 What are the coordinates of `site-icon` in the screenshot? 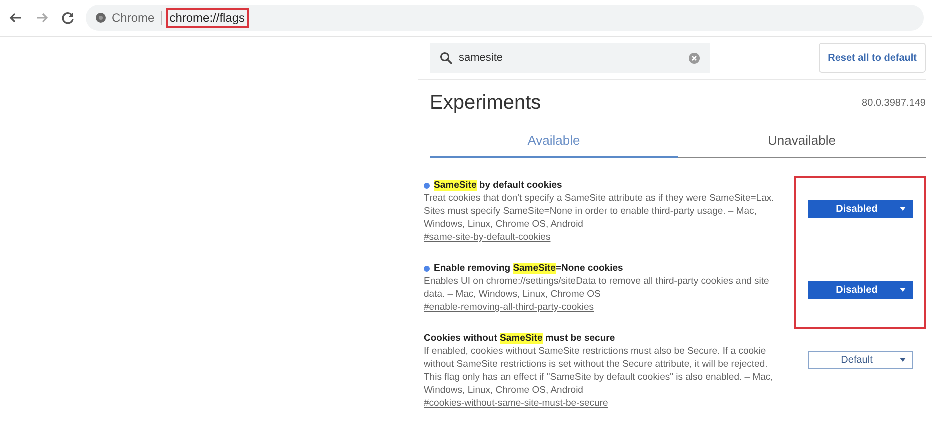 It's located at (101, 18).